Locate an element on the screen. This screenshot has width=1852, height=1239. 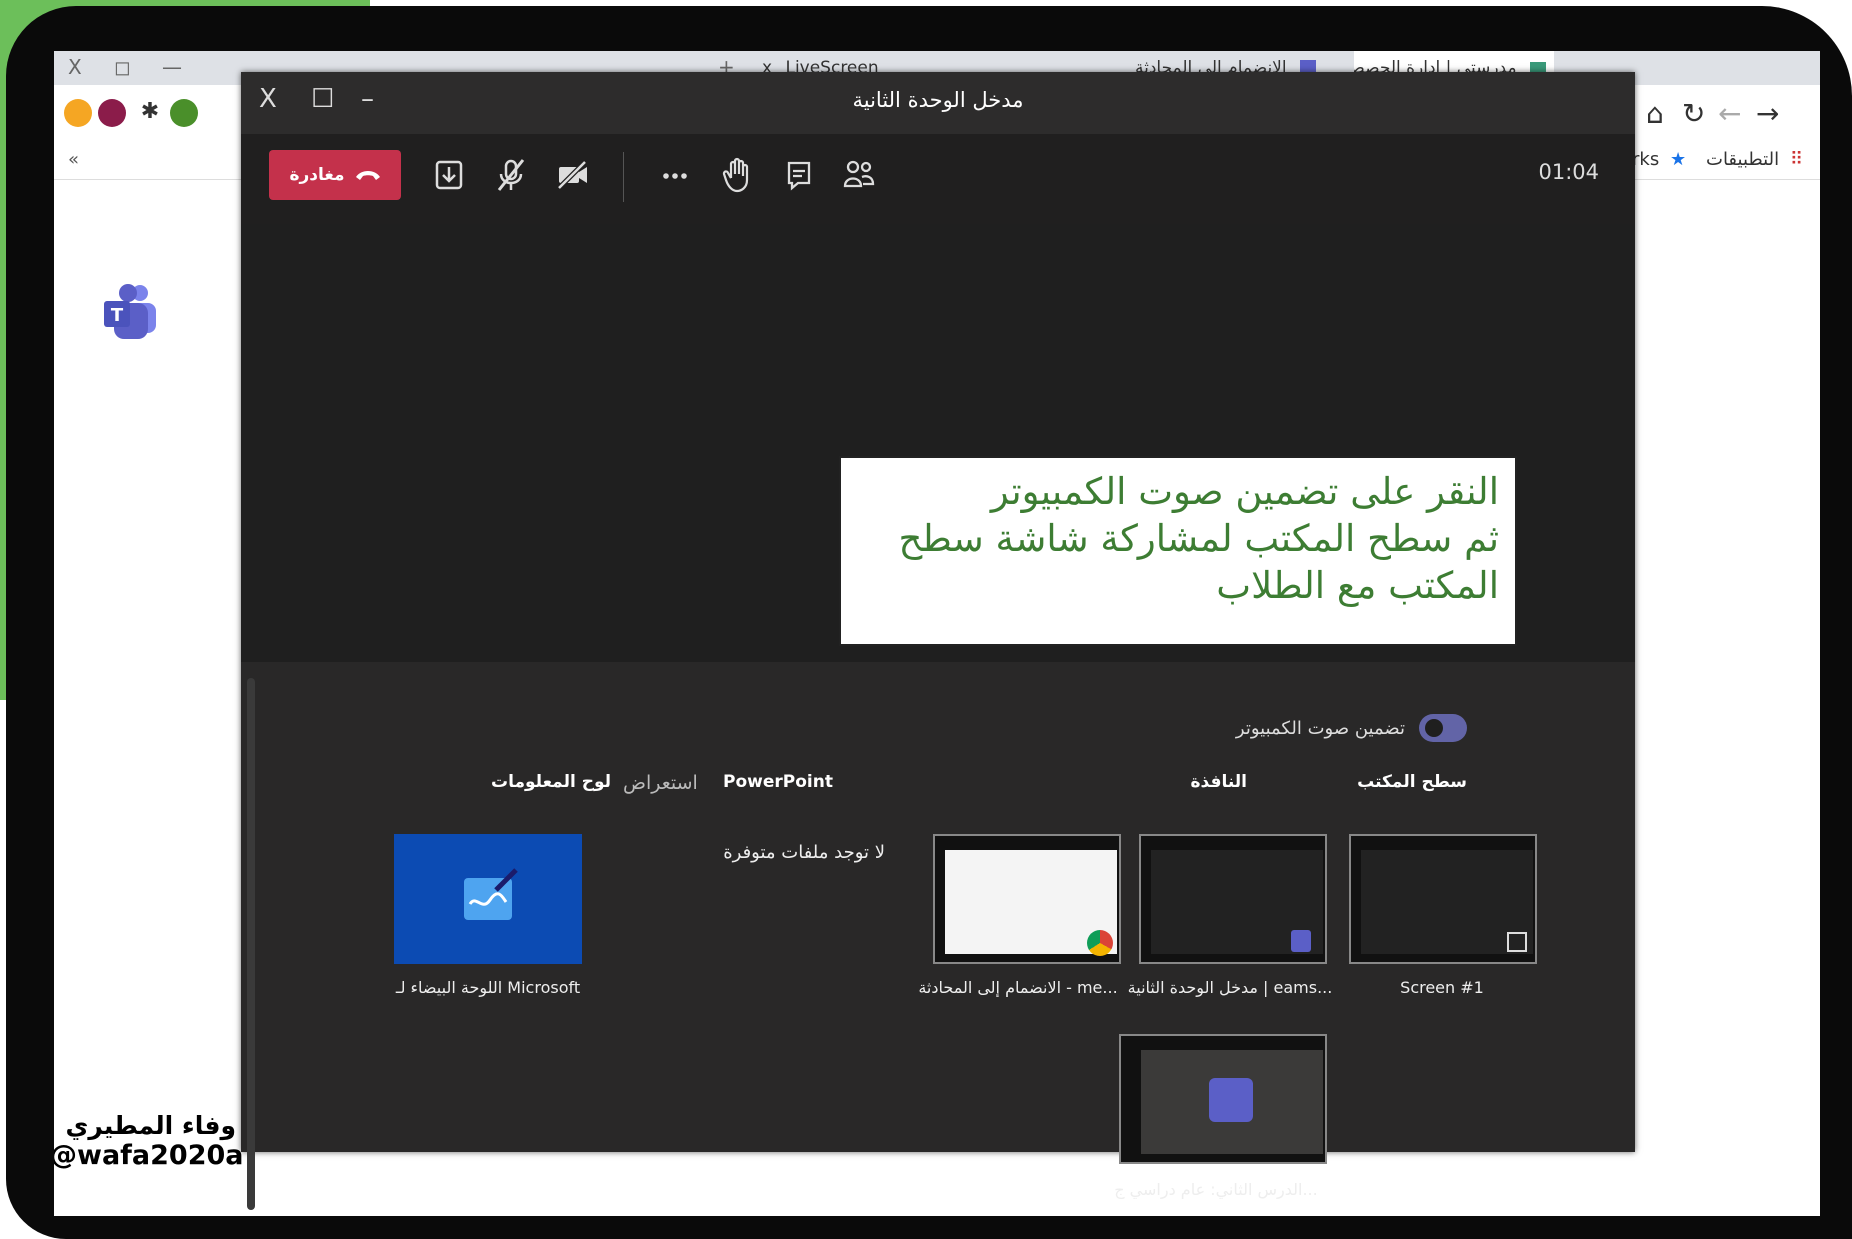
teams-title-bar: X ☐ – مدخل الوحدة الثانية is located at coordinates (938, 103).